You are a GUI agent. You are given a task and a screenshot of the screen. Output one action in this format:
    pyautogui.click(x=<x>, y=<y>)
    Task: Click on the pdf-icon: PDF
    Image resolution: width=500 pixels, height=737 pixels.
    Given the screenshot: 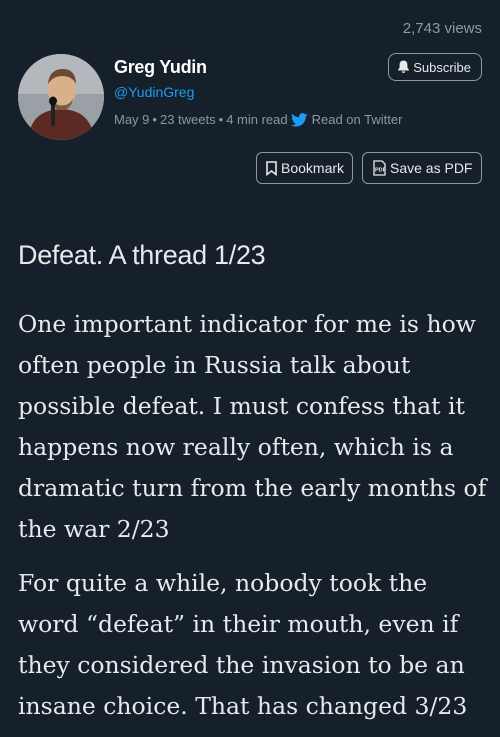 What is the action you would take?
    pyautogui.click(x=379, y=168)
    